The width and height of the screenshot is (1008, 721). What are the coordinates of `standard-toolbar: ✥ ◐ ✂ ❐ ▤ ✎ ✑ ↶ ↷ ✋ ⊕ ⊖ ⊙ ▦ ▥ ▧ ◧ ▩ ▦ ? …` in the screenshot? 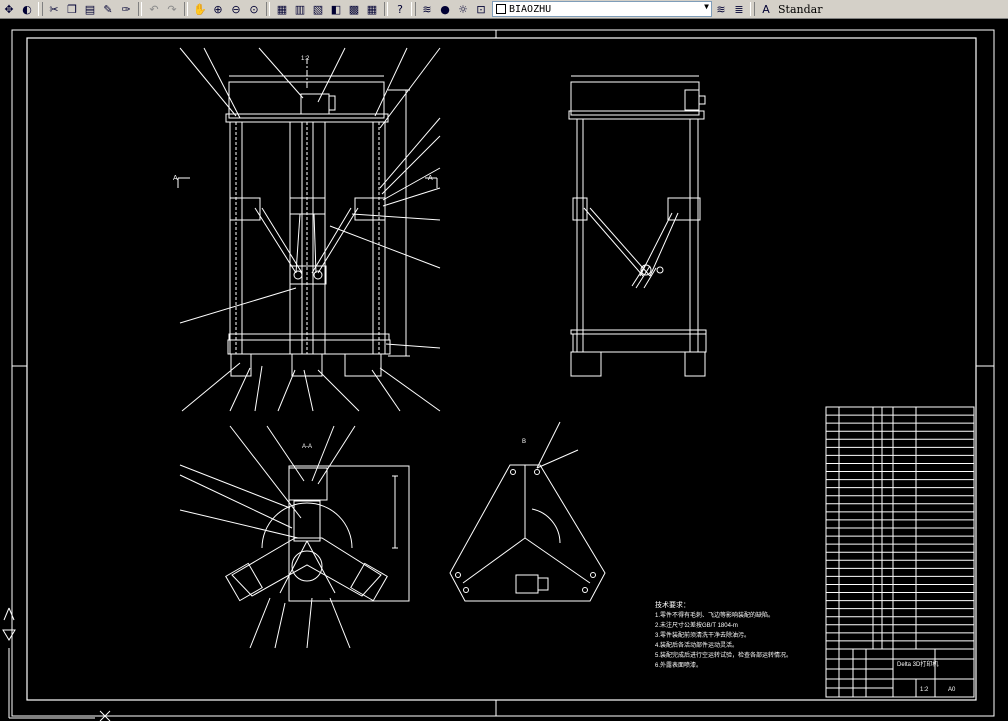 It's located at (504, 9).